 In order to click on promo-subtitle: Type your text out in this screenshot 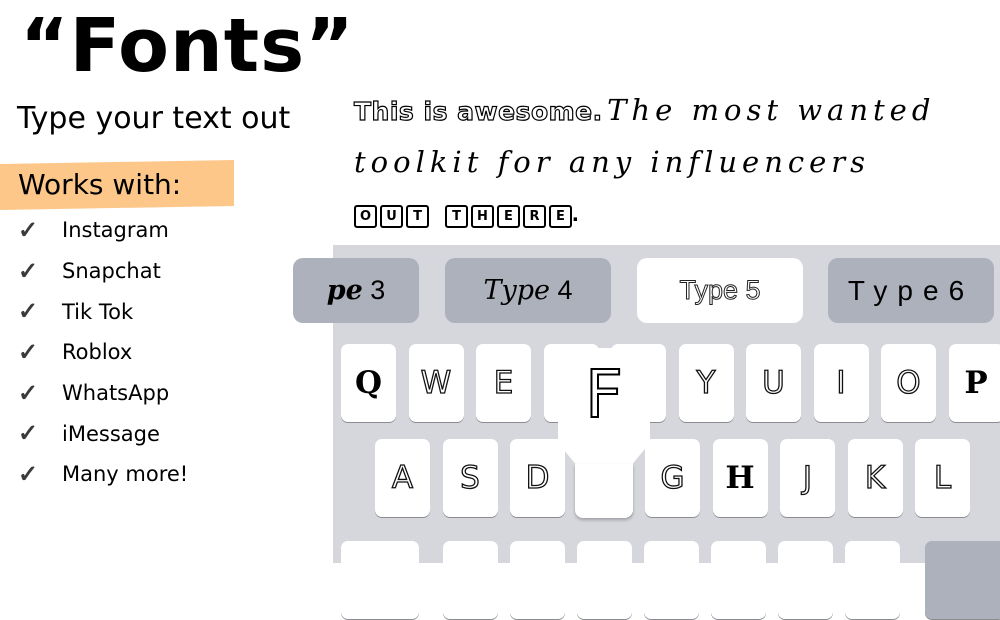, I will do `click(153, 119)`.